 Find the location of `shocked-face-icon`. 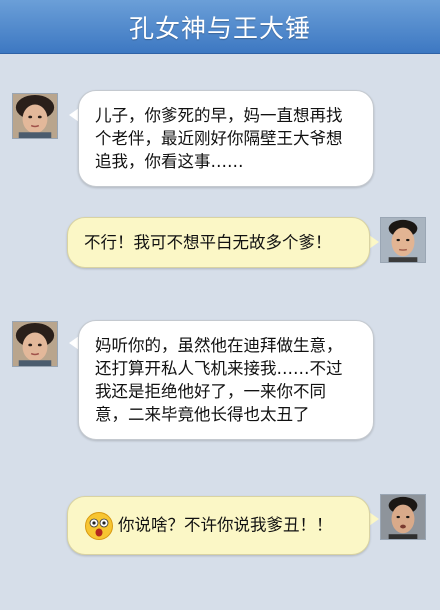

shocked-face-icon is located at coordinates (99, 526).